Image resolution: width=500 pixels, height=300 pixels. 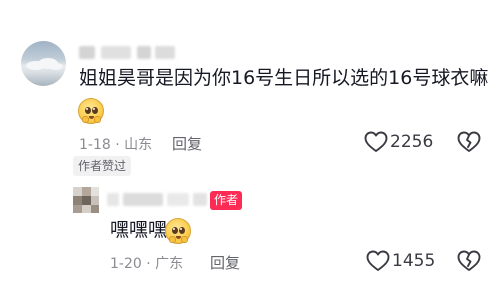 I want to click on author-liked-badge: 作者赞过, so click(x=102, y=166).